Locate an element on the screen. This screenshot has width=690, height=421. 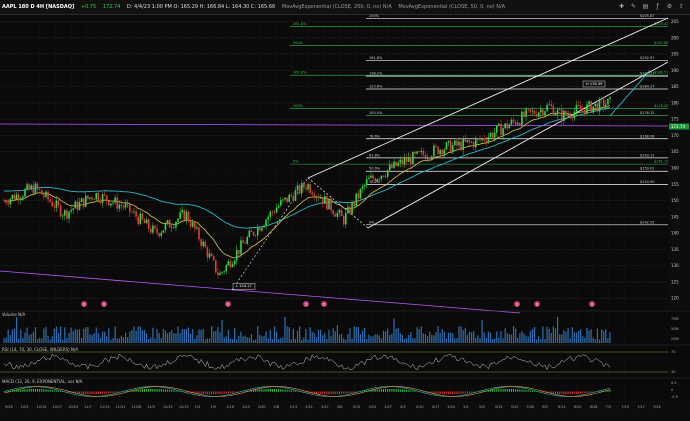
time-tick: 6/5 is located at coordinates (544, 407).